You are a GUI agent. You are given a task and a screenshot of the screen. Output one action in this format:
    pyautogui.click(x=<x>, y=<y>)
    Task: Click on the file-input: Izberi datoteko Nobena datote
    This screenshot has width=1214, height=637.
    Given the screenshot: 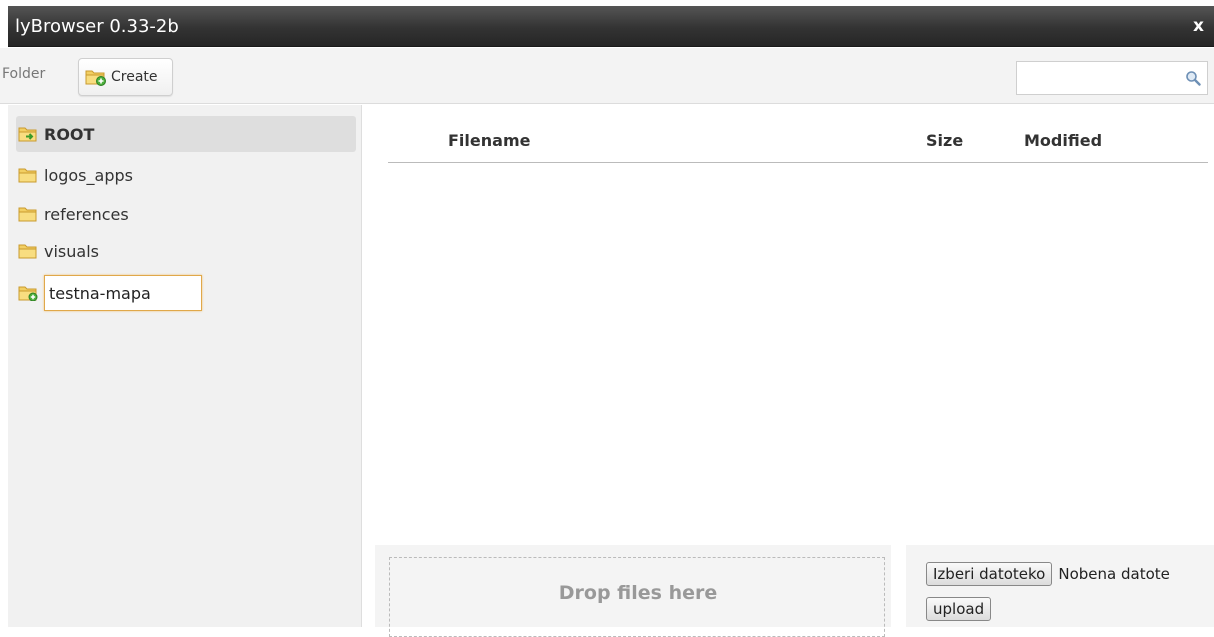 What is the action you would take?
    pyautogui.click(x=1048, y=574)
    